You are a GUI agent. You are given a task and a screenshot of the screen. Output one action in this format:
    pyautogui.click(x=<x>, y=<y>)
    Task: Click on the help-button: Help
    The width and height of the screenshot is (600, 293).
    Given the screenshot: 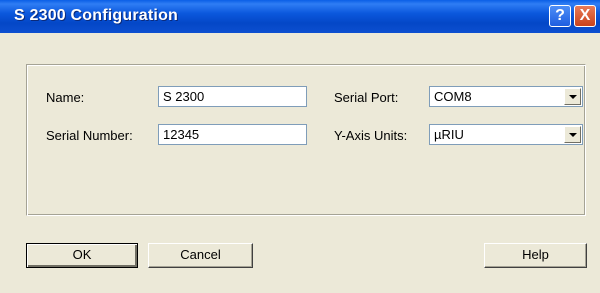 What is the action you would take?
    pyautogui.click(x=535, y=255)
    